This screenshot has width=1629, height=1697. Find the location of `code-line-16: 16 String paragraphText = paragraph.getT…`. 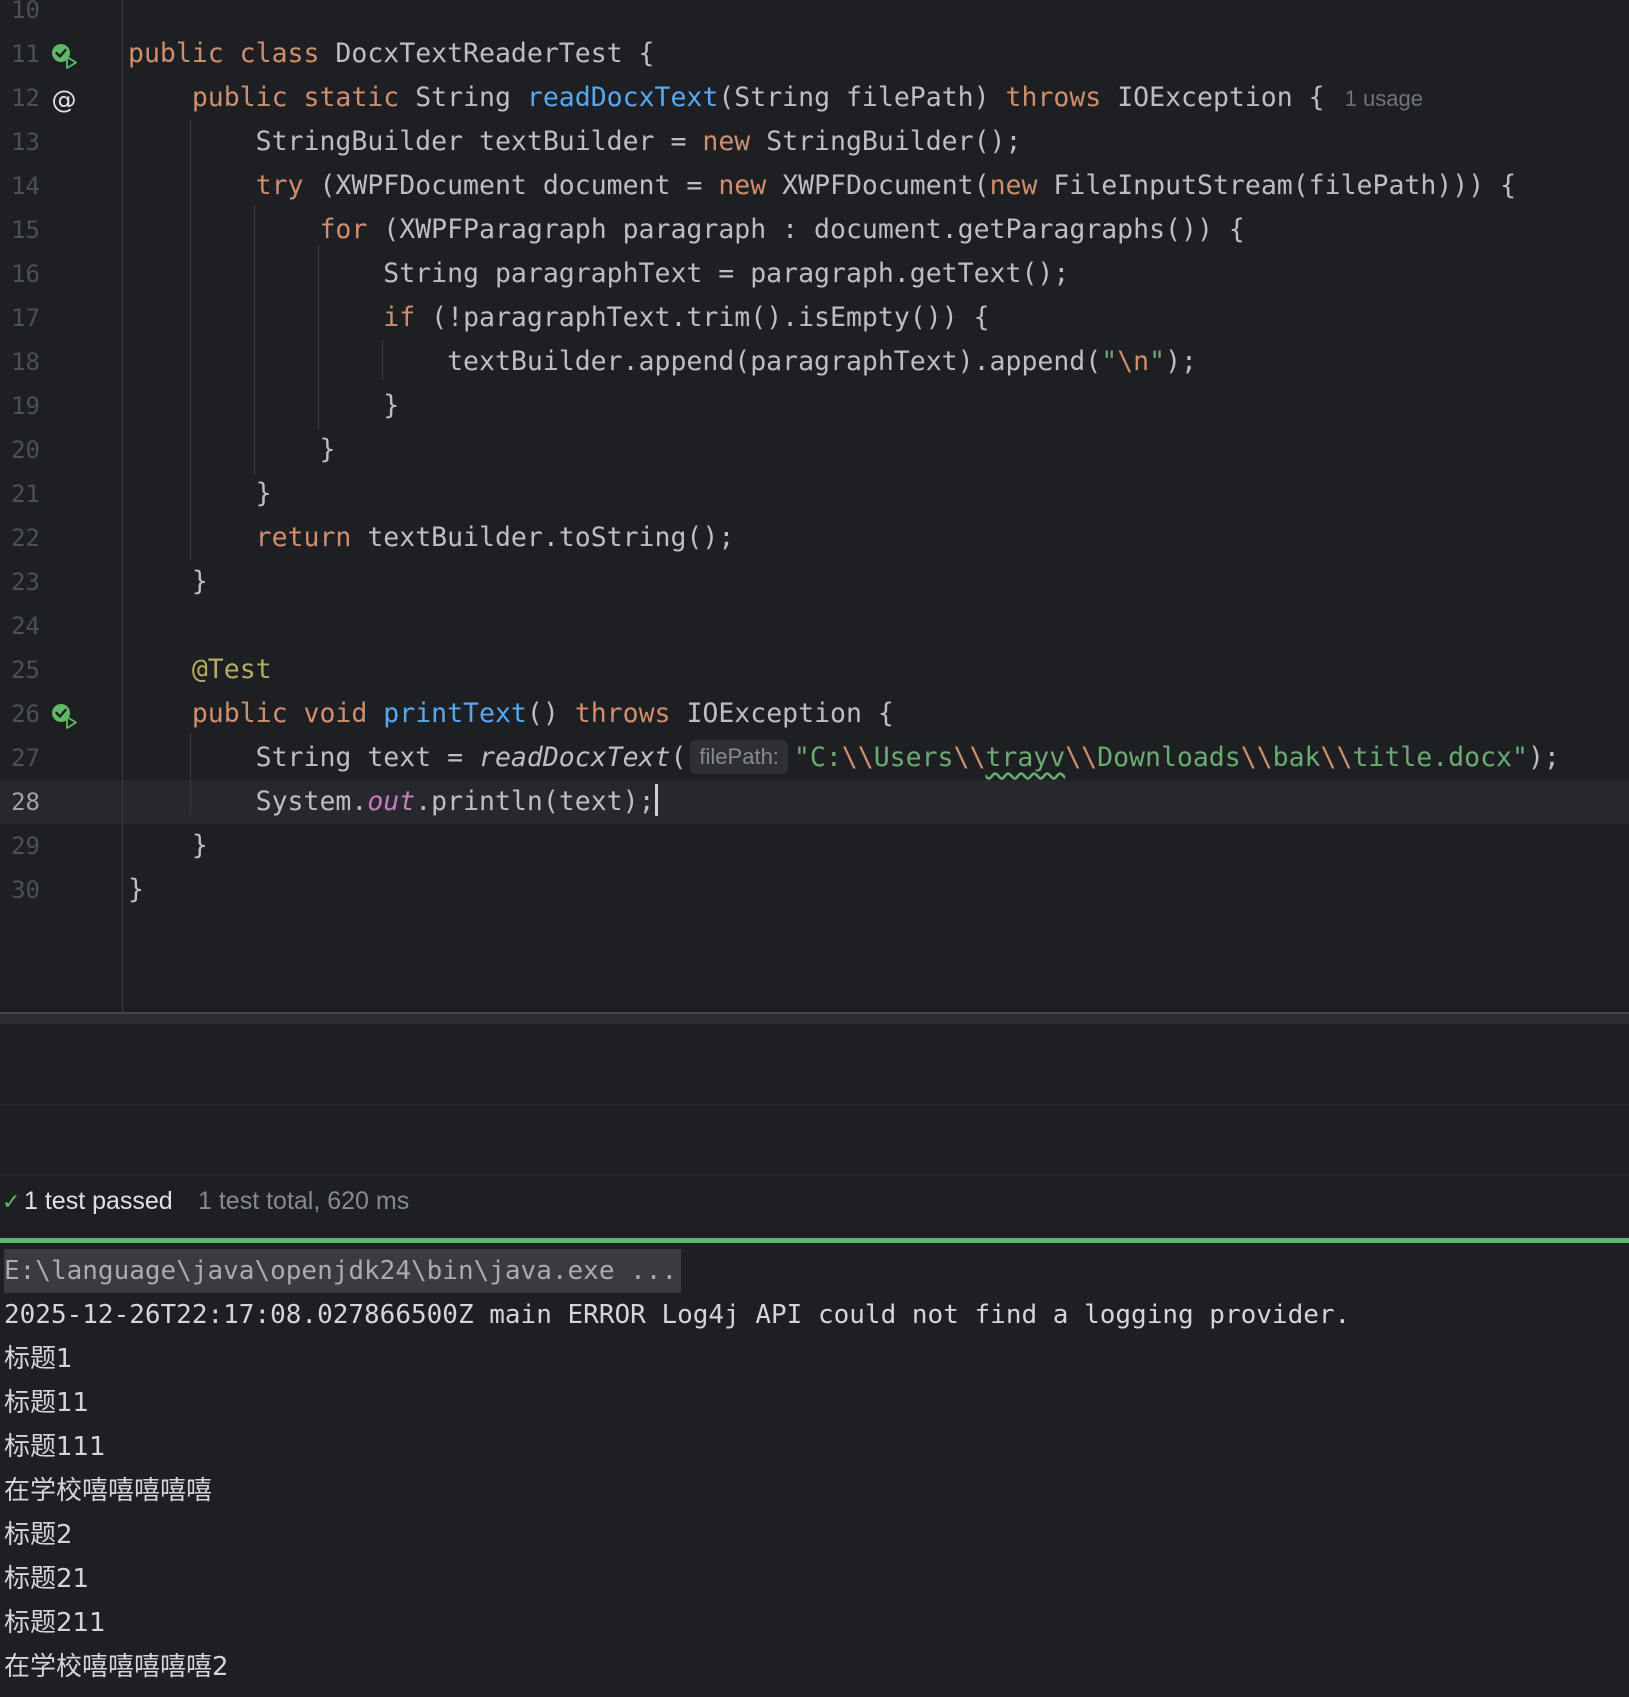

code-line-16: 16 String paragraphText = paragraph.getT… is located at coordinates (814, 274).